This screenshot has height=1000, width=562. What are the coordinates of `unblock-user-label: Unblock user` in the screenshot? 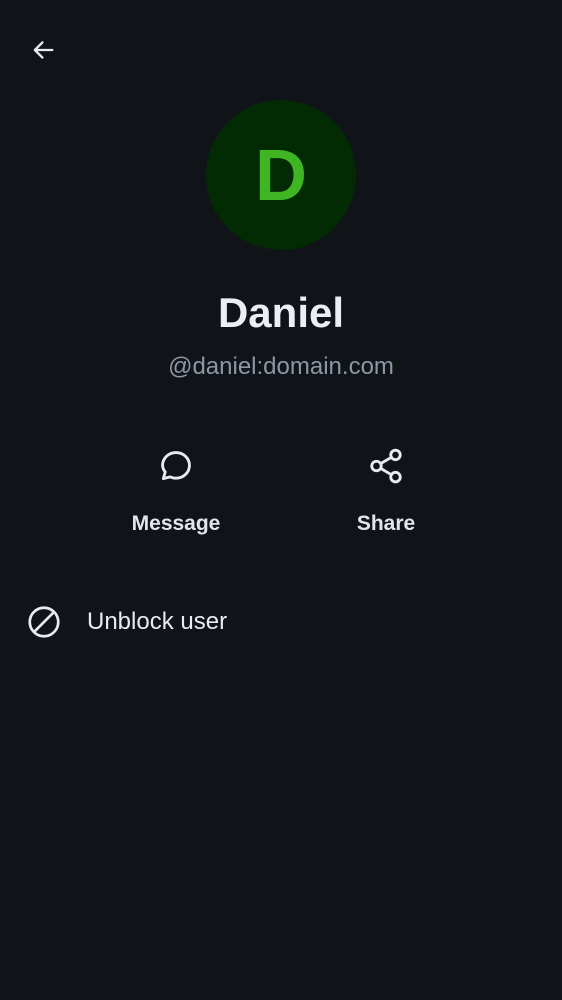 It's located at (157, 621).